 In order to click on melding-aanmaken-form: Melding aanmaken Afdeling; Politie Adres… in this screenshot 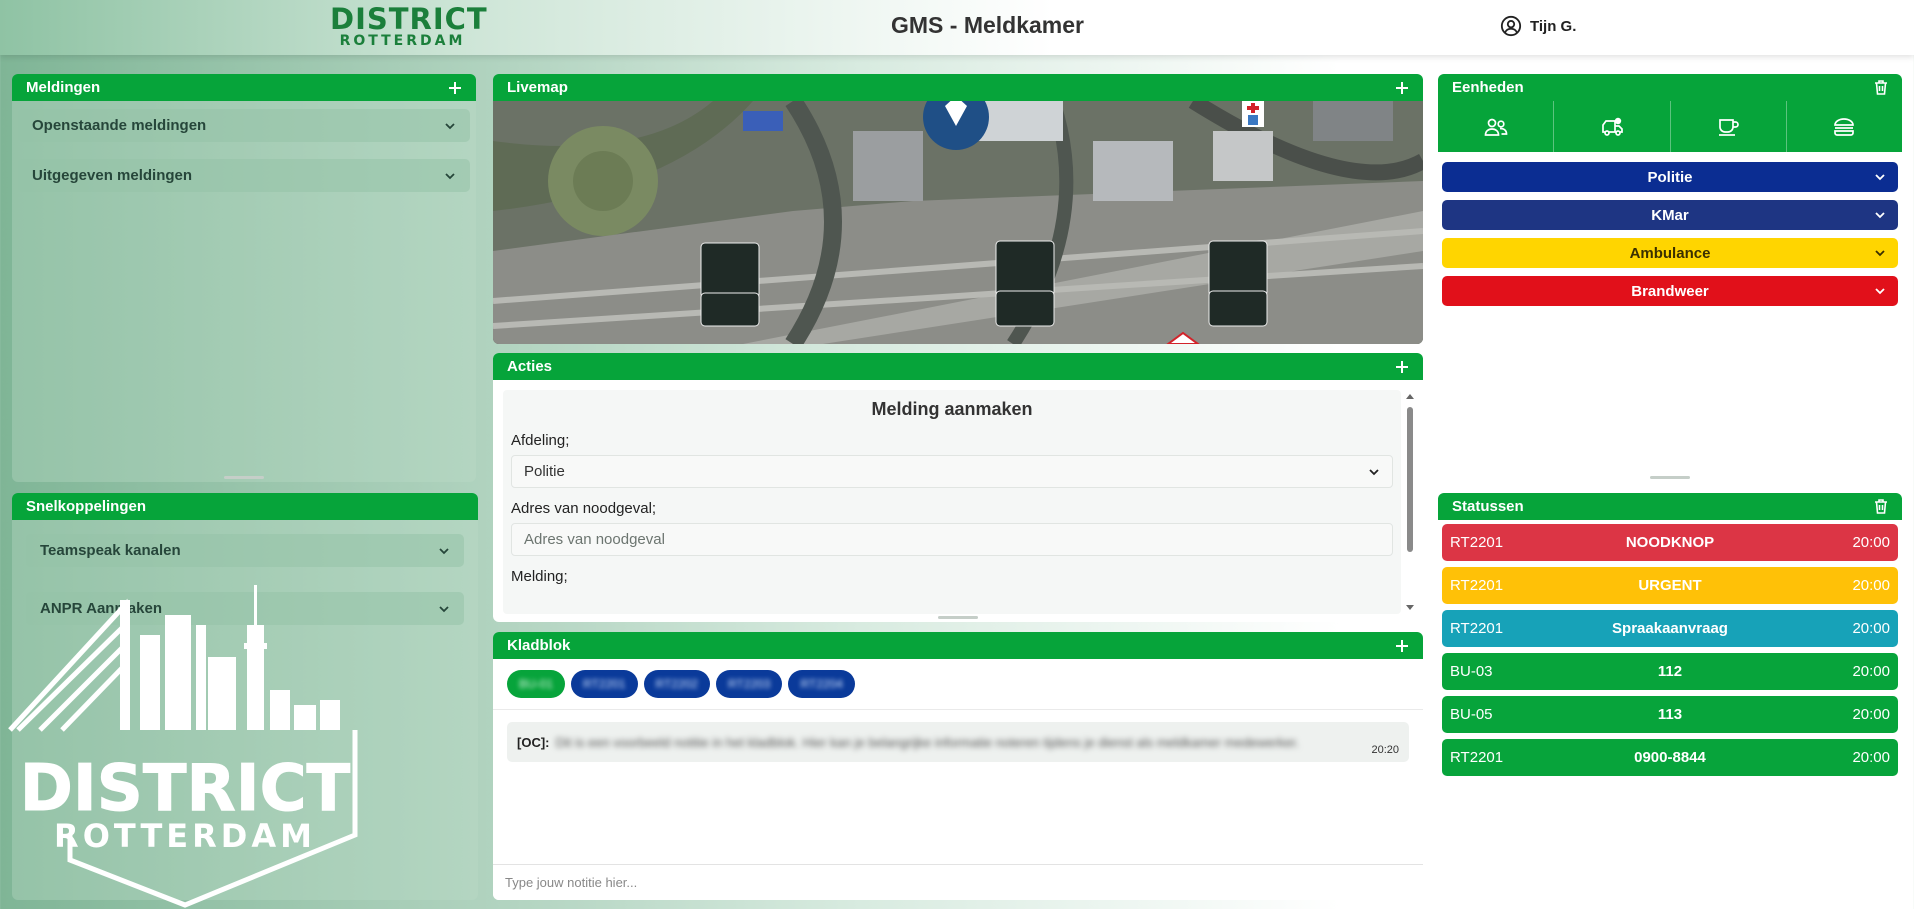, I will do `click(952, 502)`.